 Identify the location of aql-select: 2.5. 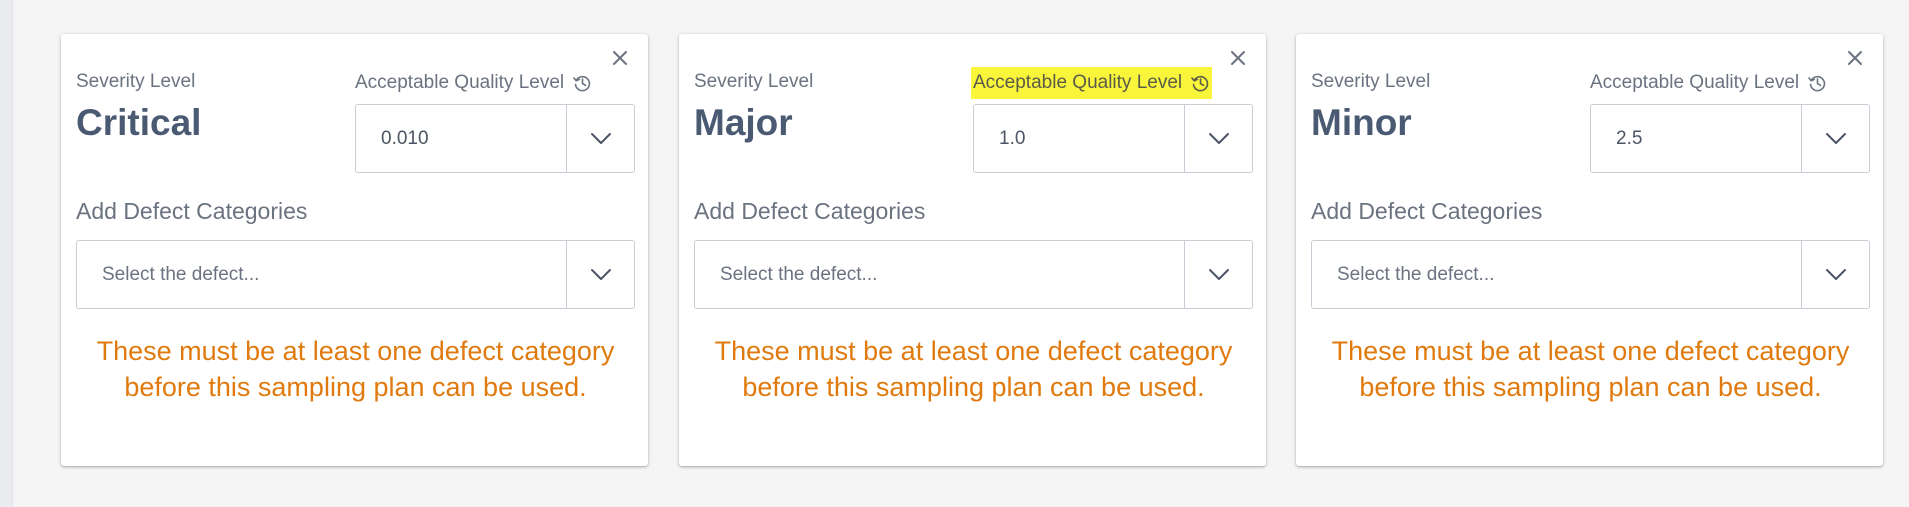
(1730, 138).